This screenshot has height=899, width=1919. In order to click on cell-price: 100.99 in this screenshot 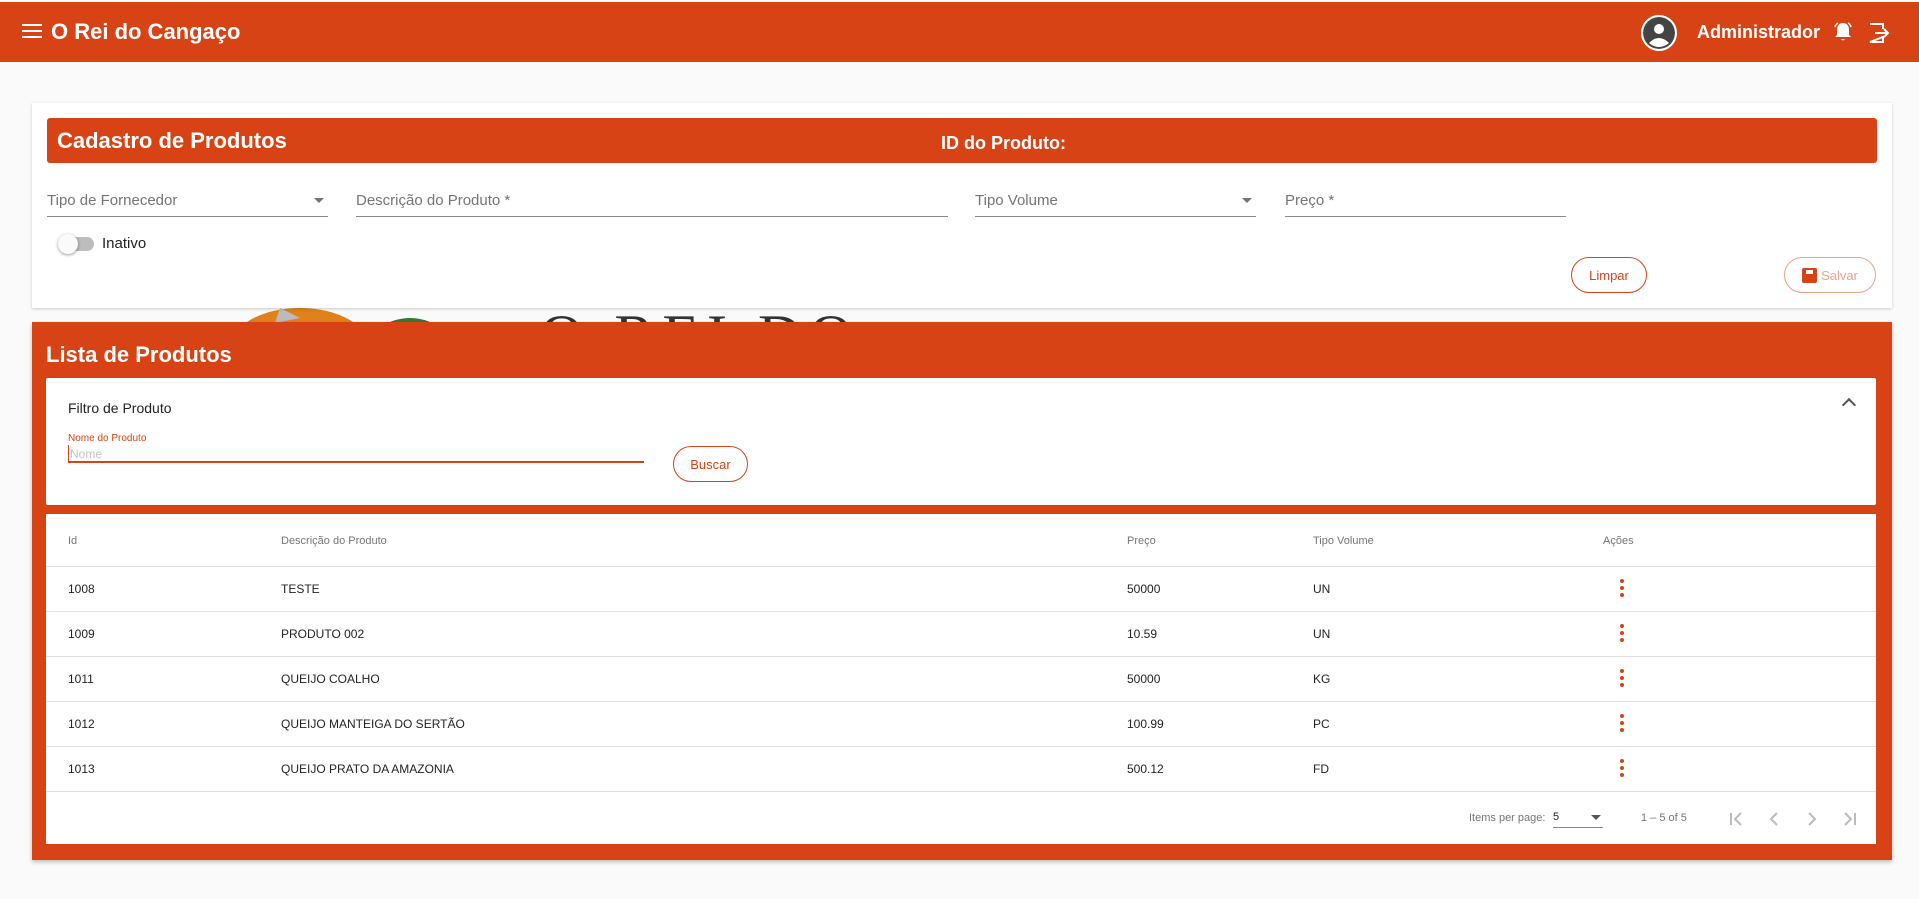, I will do `click(1145, 724)`.